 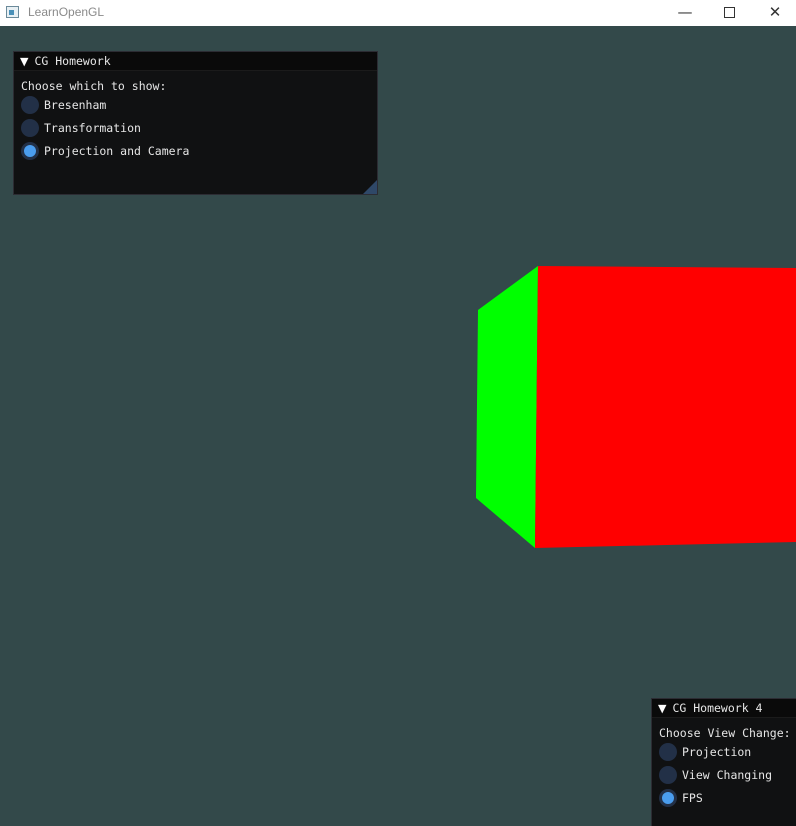 What do you see at coordinates (774, 13) in the screenshot?
I see `close-button: ✕` at bounding box center [774, 13].